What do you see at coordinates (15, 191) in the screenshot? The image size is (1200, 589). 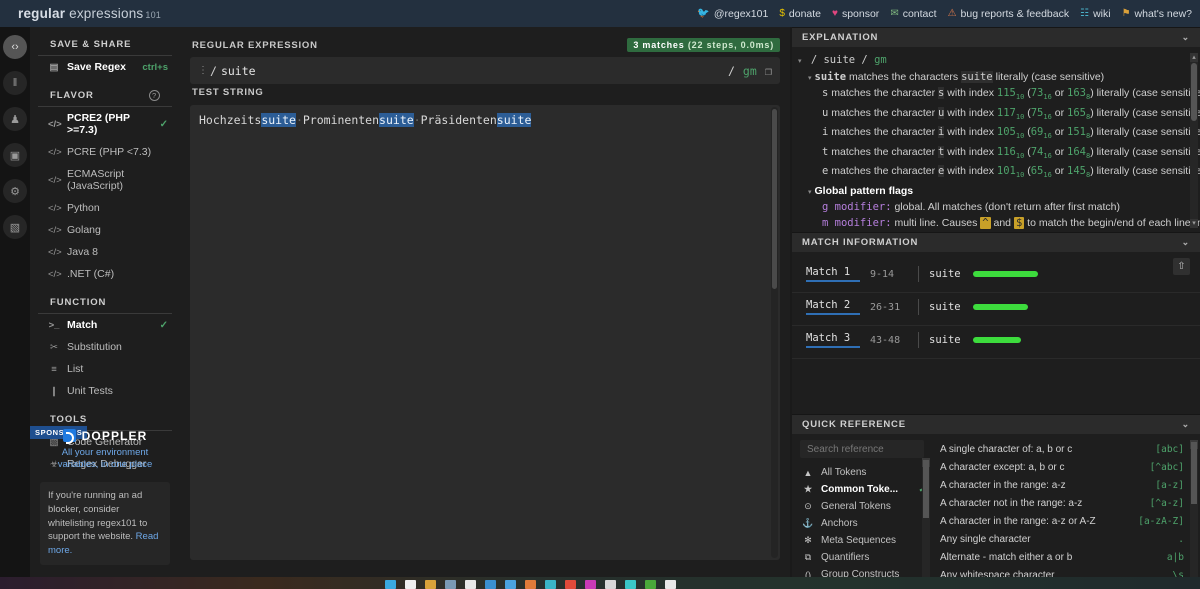 I see `settings-icon: ⚙` at bounding box center [15, 191].